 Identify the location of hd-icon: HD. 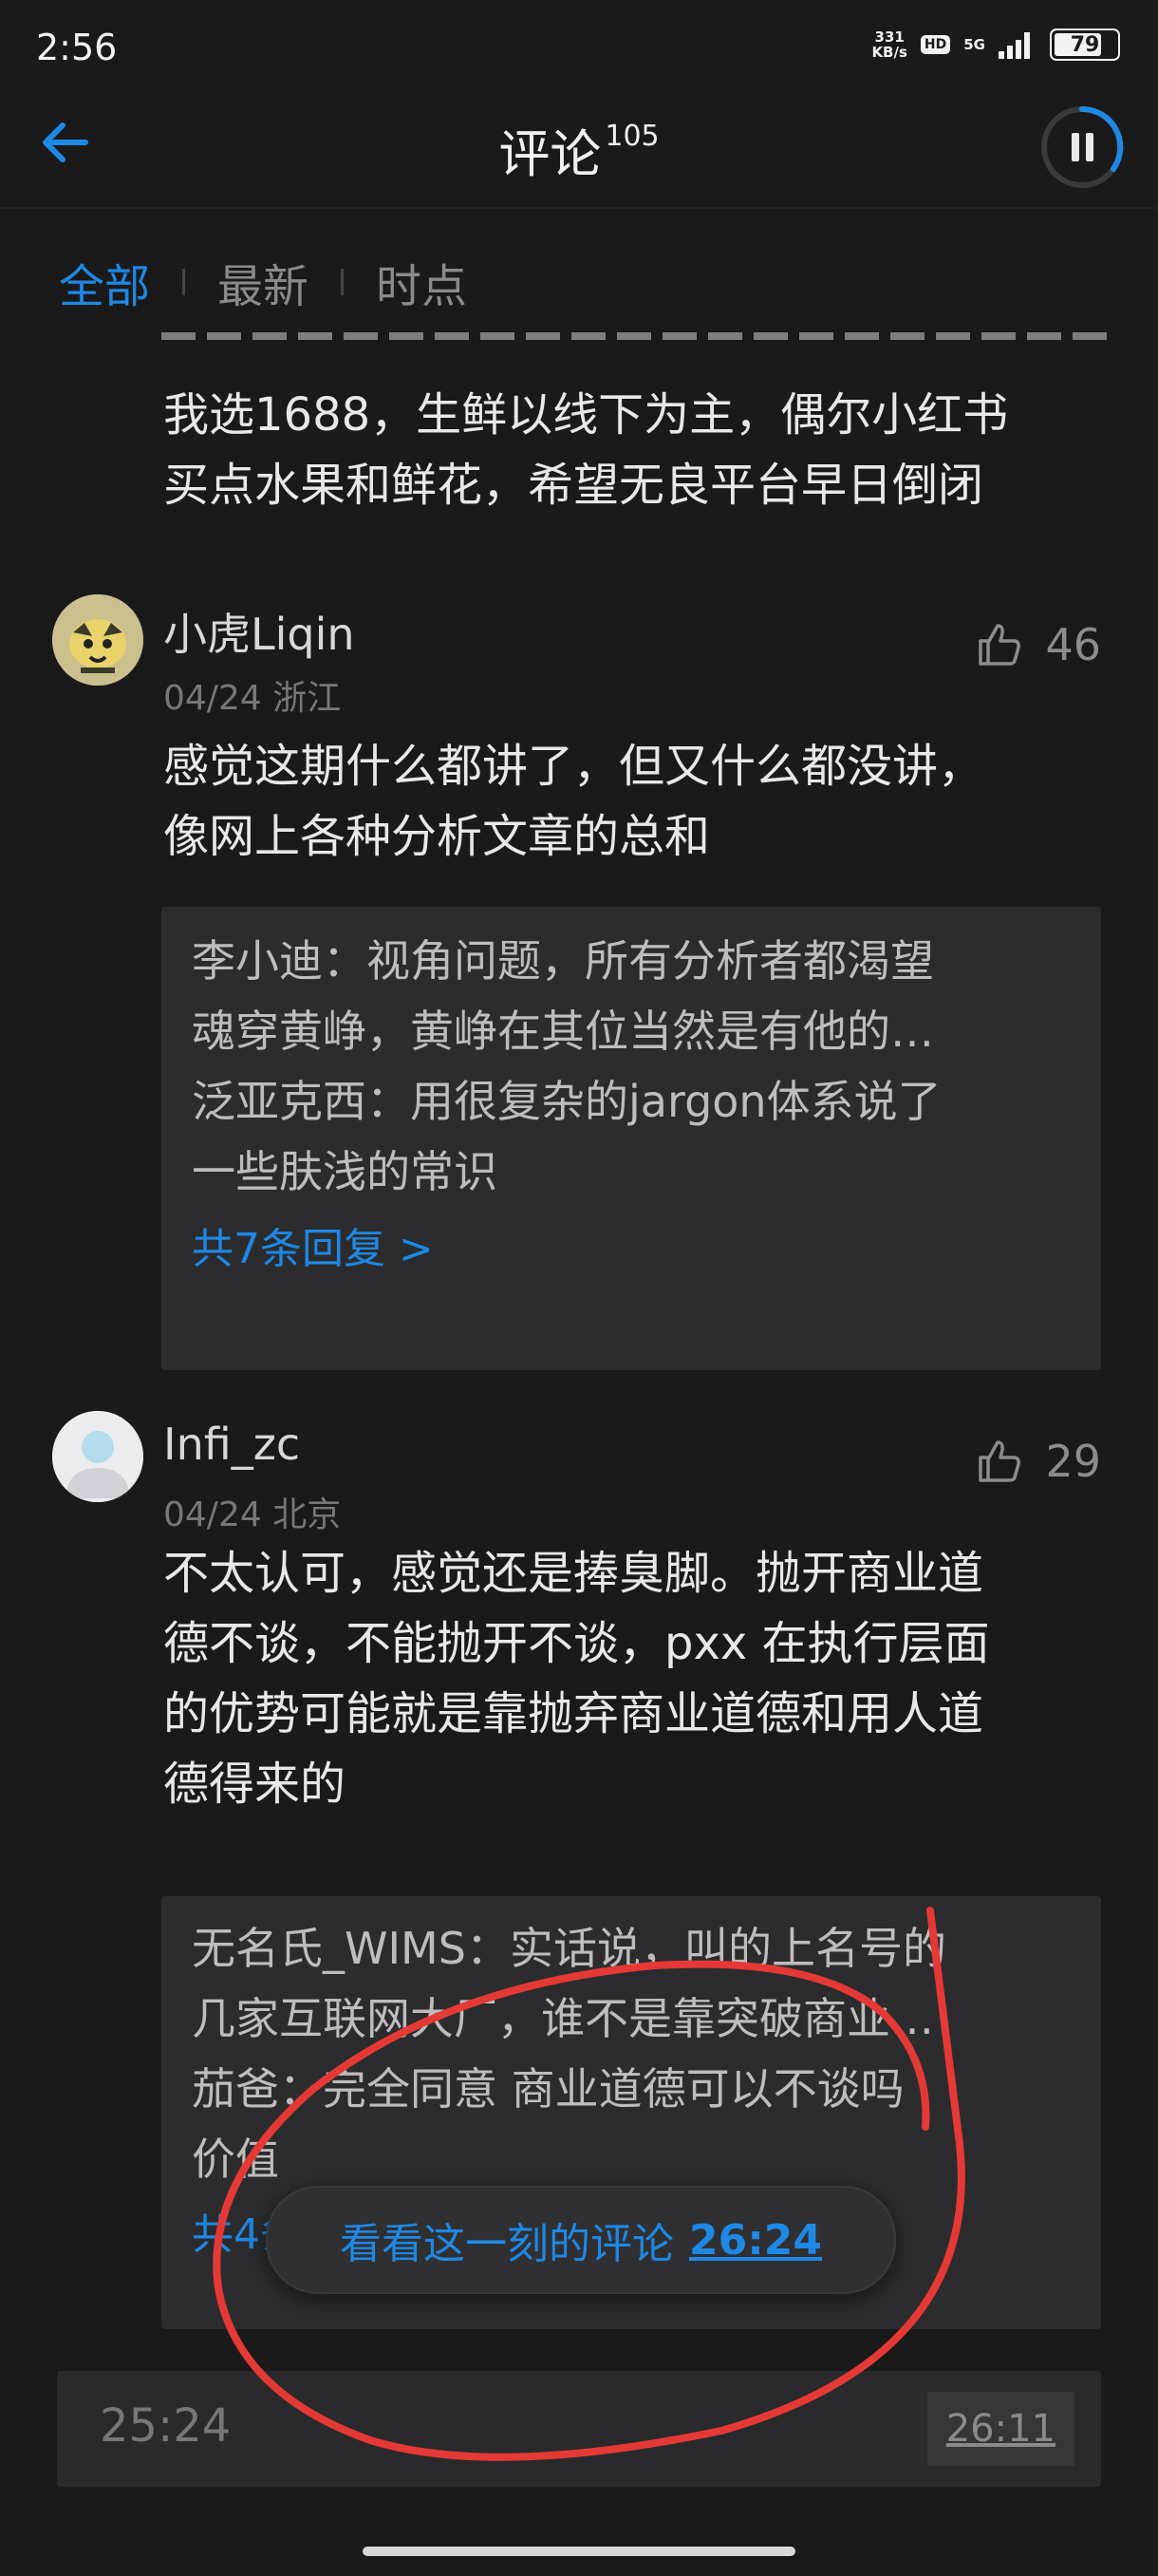
(935, 44).